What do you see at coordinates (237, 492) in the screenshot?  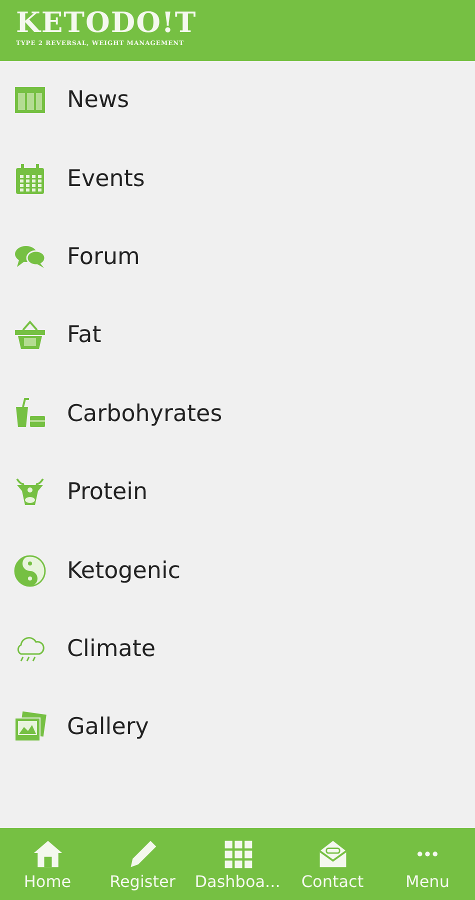 I see `section-link: Protein` at bounding box center [237, 492].